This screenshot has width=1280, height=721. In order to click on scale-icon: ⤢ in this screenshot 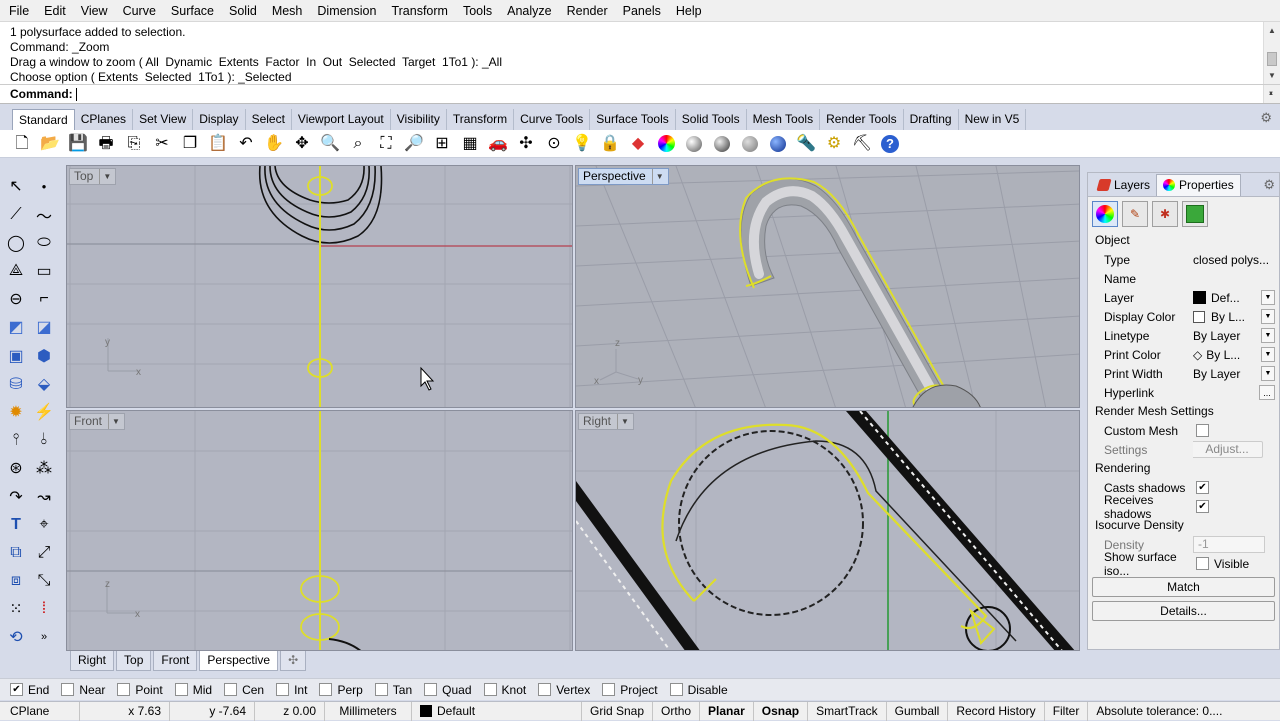, I will do `click(44, 553)`.